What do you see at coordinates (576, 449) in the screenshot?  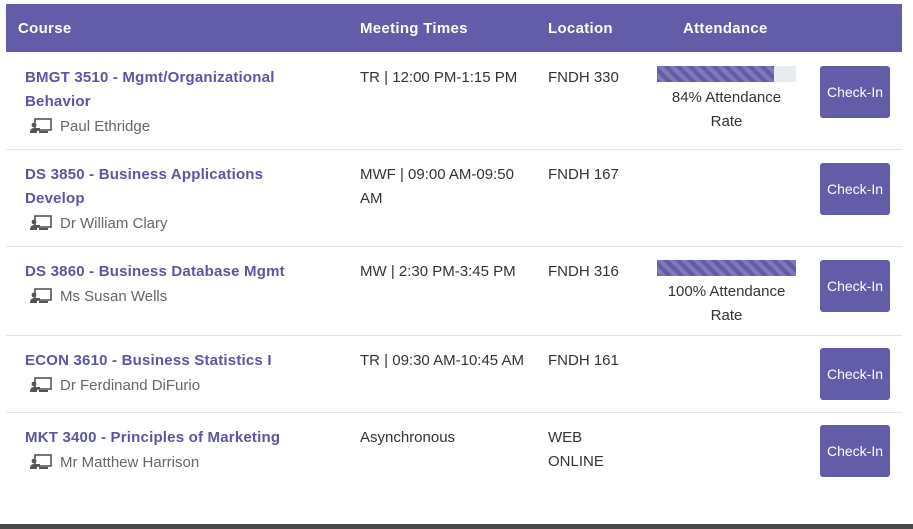 I see `location: WEB ONLINE` at bounding box center [576, 449].